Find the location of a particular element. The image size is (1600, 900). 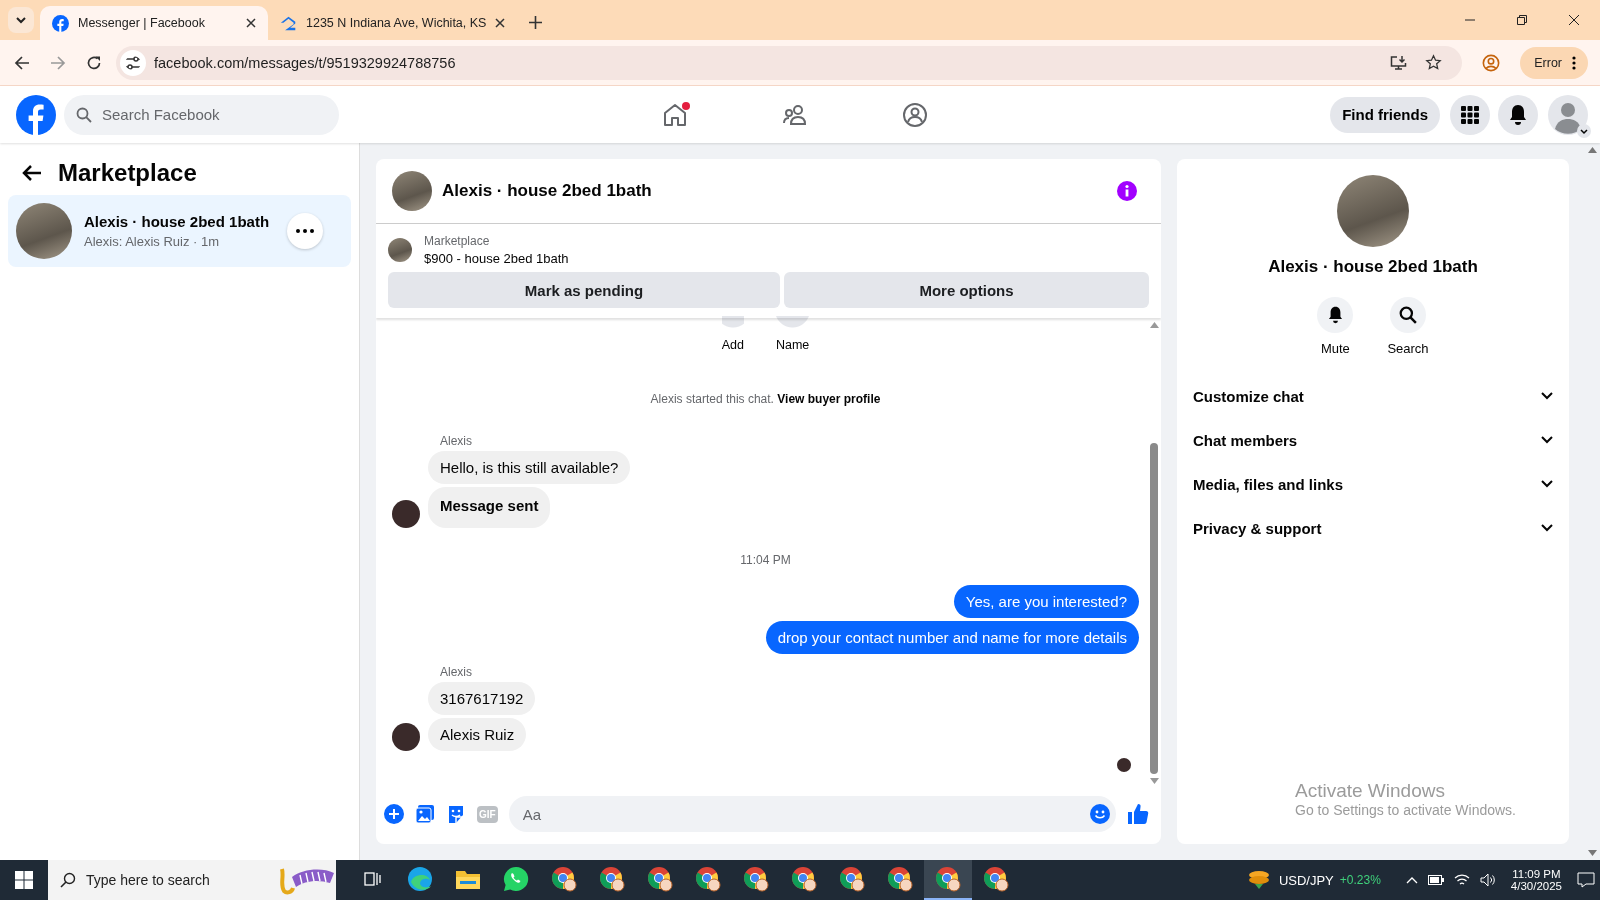

message-bubble: drop your contact number and name for more details is located at coordinates (952, 637).